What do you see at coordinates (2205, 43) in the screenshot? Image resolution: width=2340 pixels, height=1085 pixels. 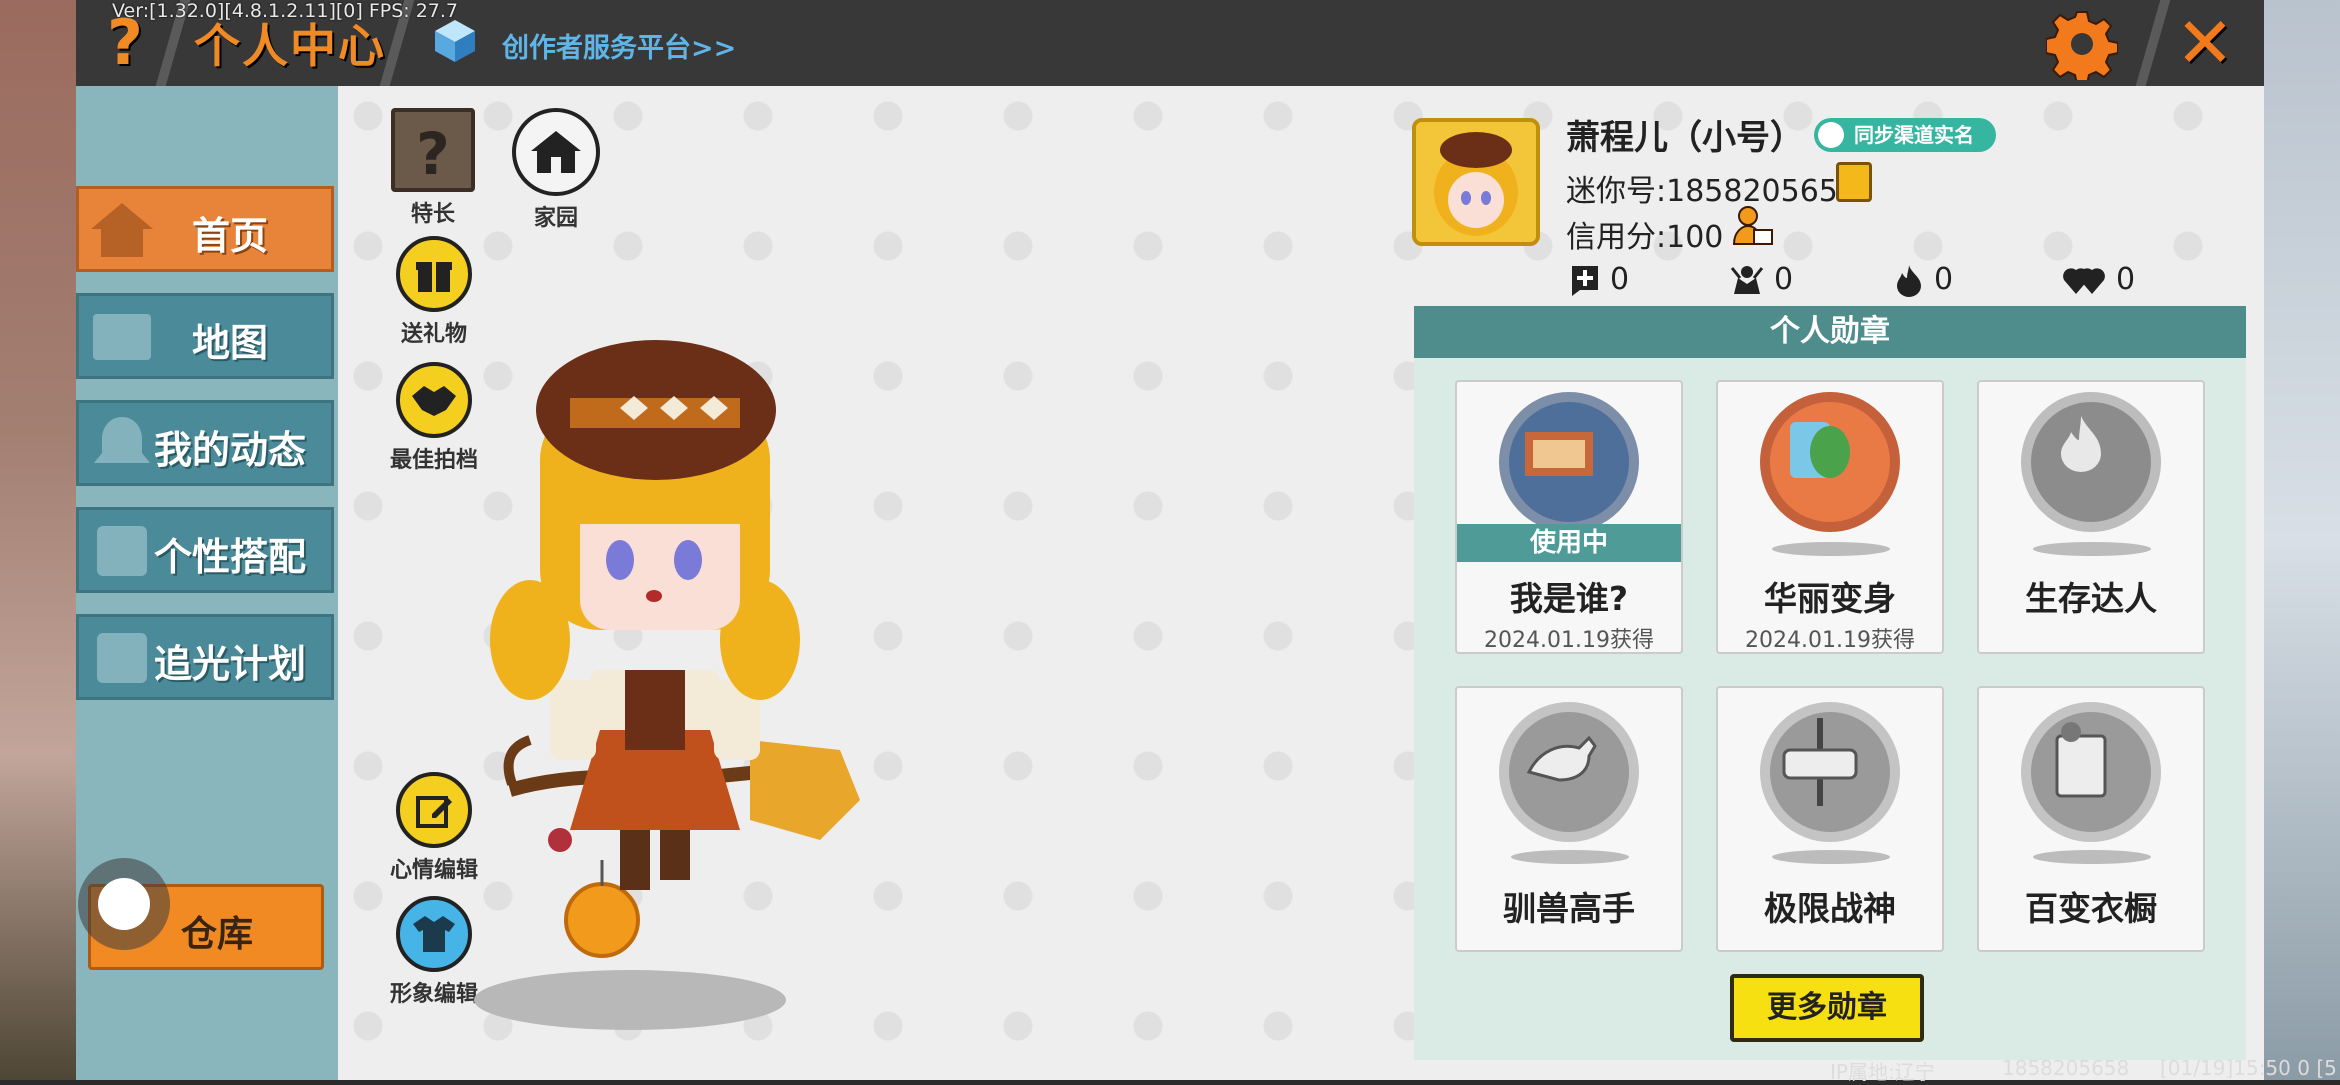 I see `close-button: ✕` at bounding box center [2205, 43].